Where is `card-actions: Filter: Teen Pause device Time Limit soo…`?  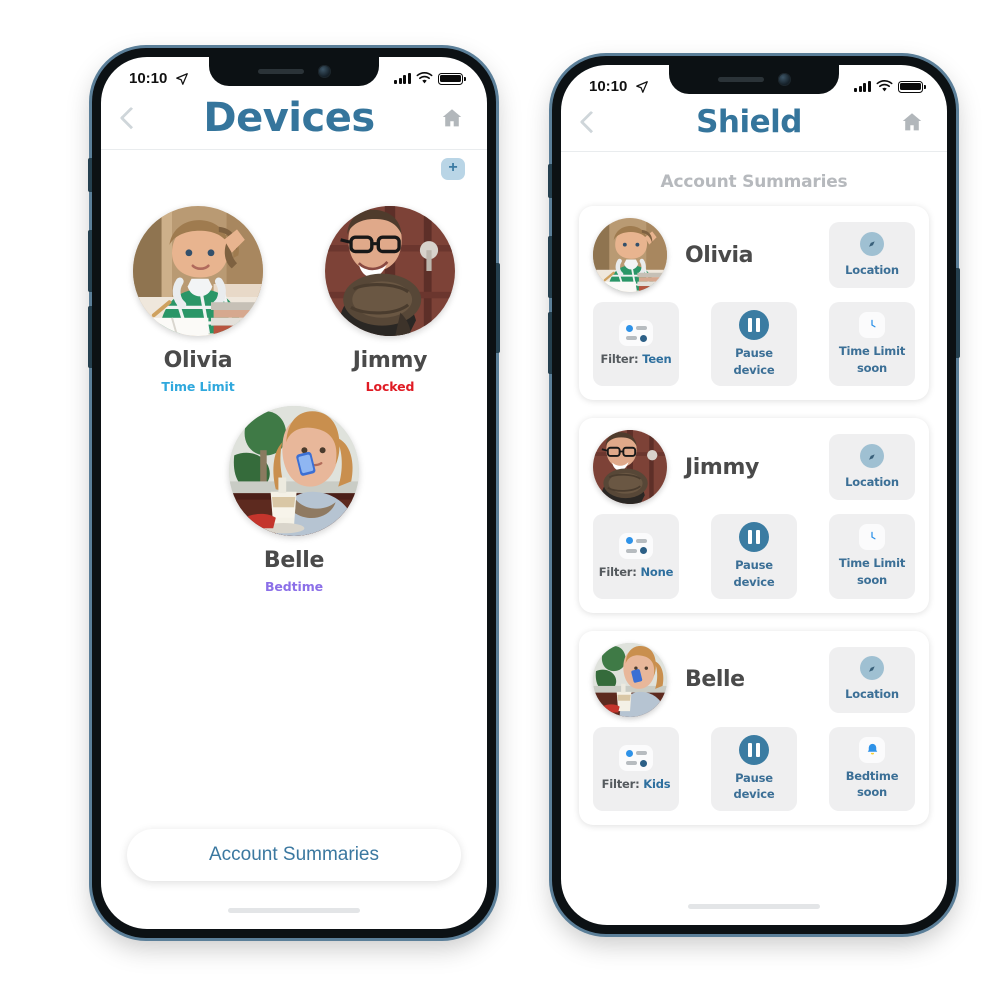 card-actions: Filter: Teen Pause device Time Limit soo… is located at coordinates (754, 344).